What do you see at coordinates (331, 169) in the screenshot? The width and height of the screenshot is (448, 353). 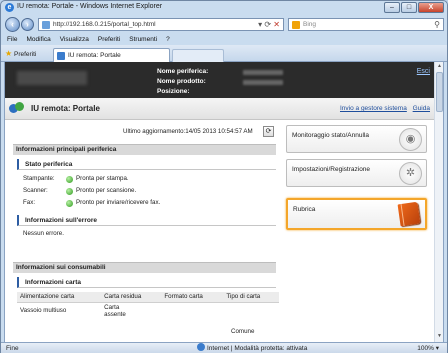 I see `settings-label: Impostazioni/Registrazione` at bounding box center [331, 169].